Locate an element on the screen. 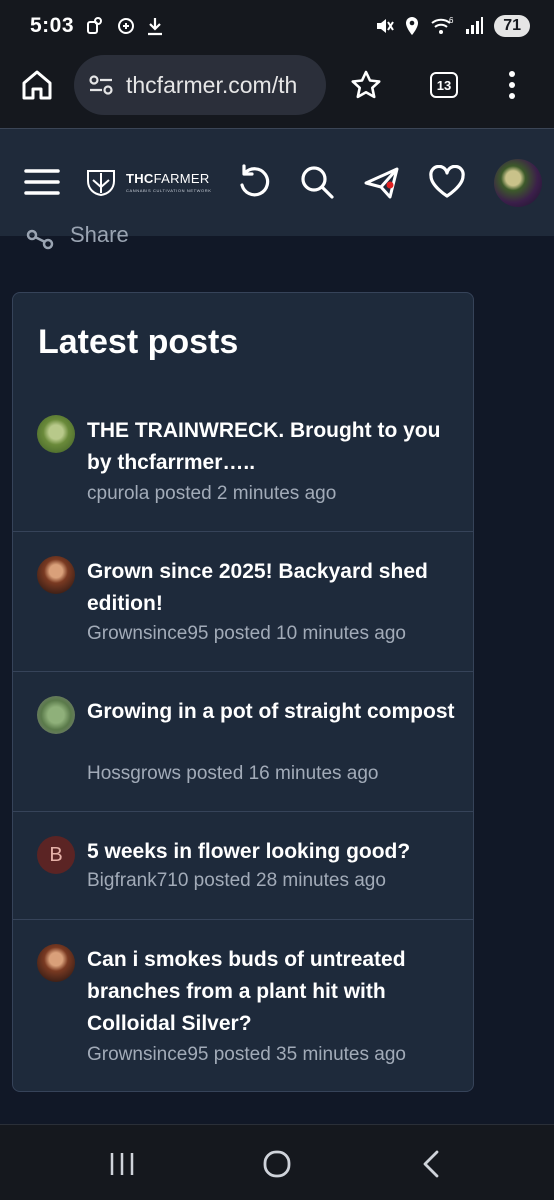  post-author-avatar: B is located at coordinates (56, 855).